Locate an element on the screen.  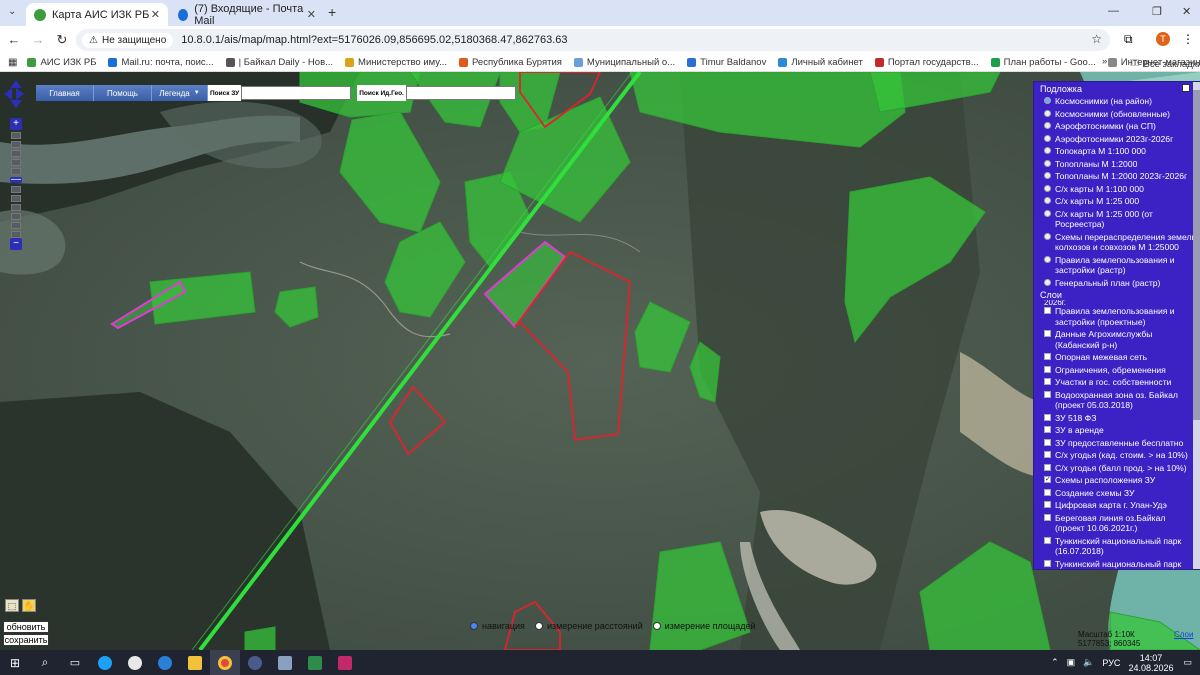
back-icon: ← is located at coordinates (14, 39).